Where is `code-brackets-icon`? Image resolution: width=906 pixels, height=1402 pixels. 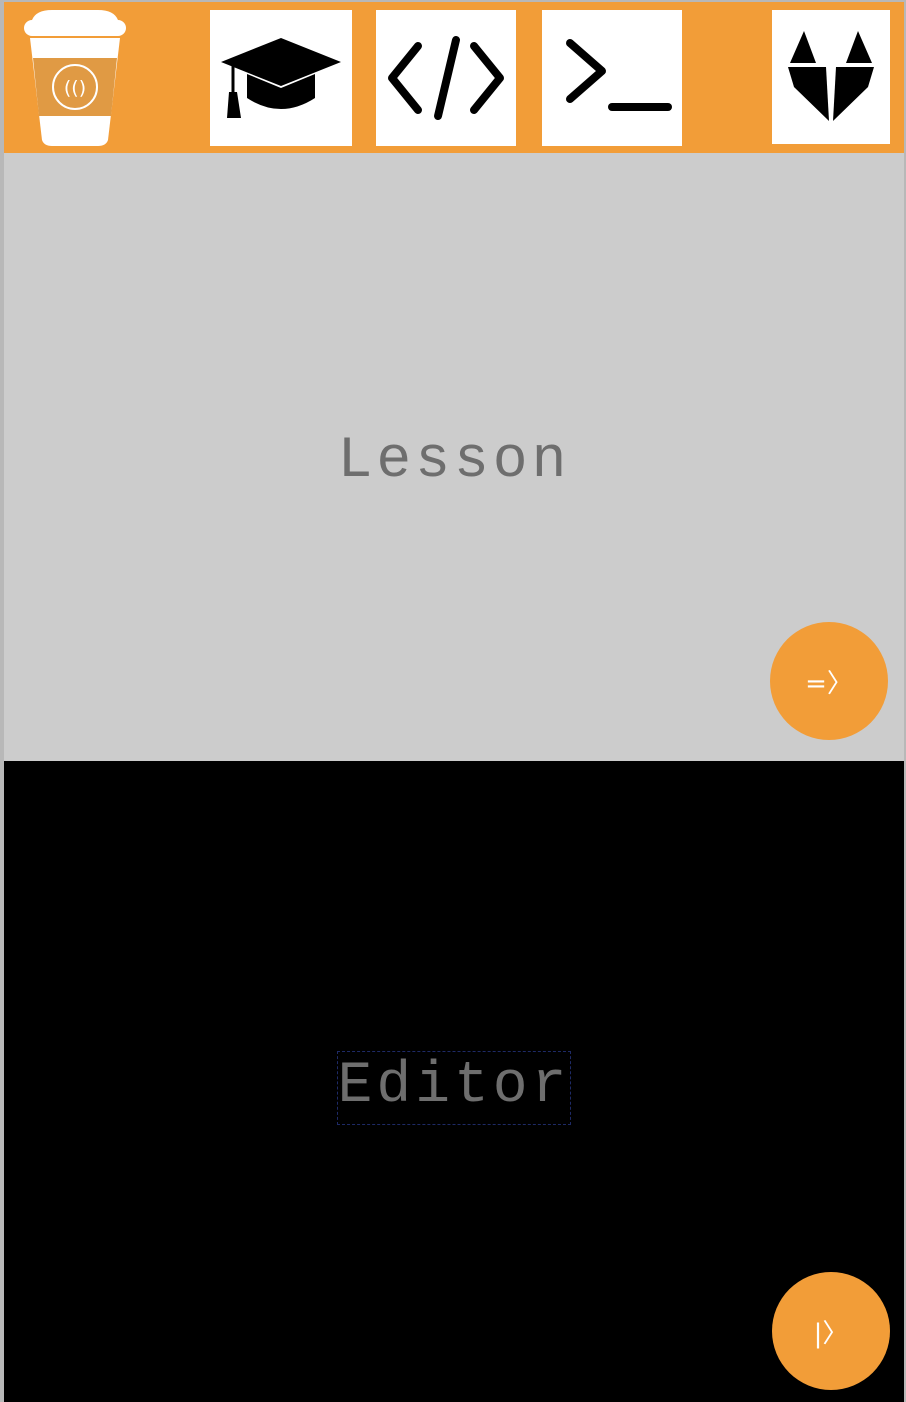
code-brackets-icon is located at coordinates (446, 78).